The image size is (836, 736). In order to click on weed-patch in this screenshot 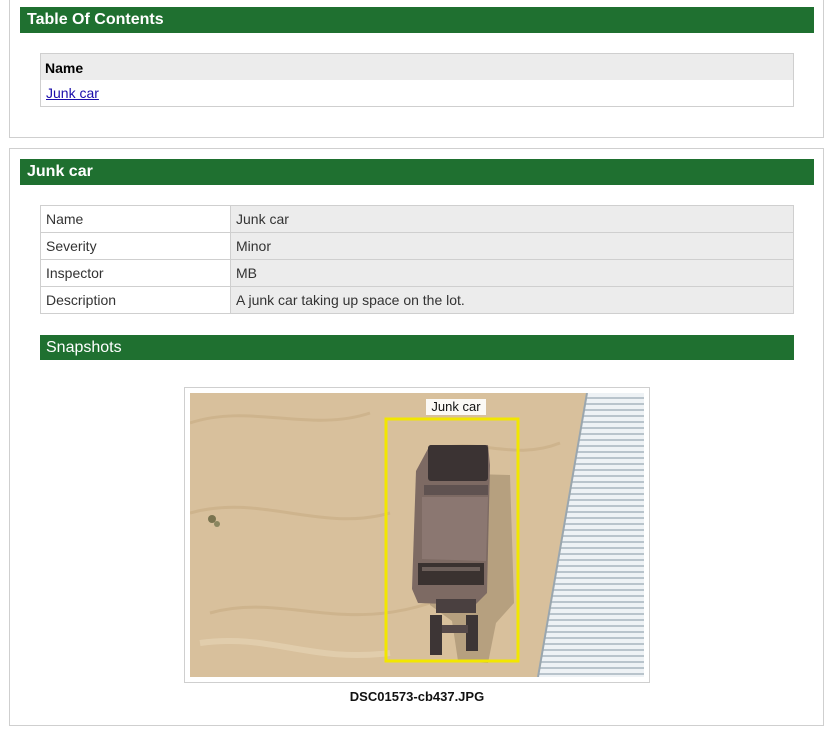, I will do `click(212, 519)`.